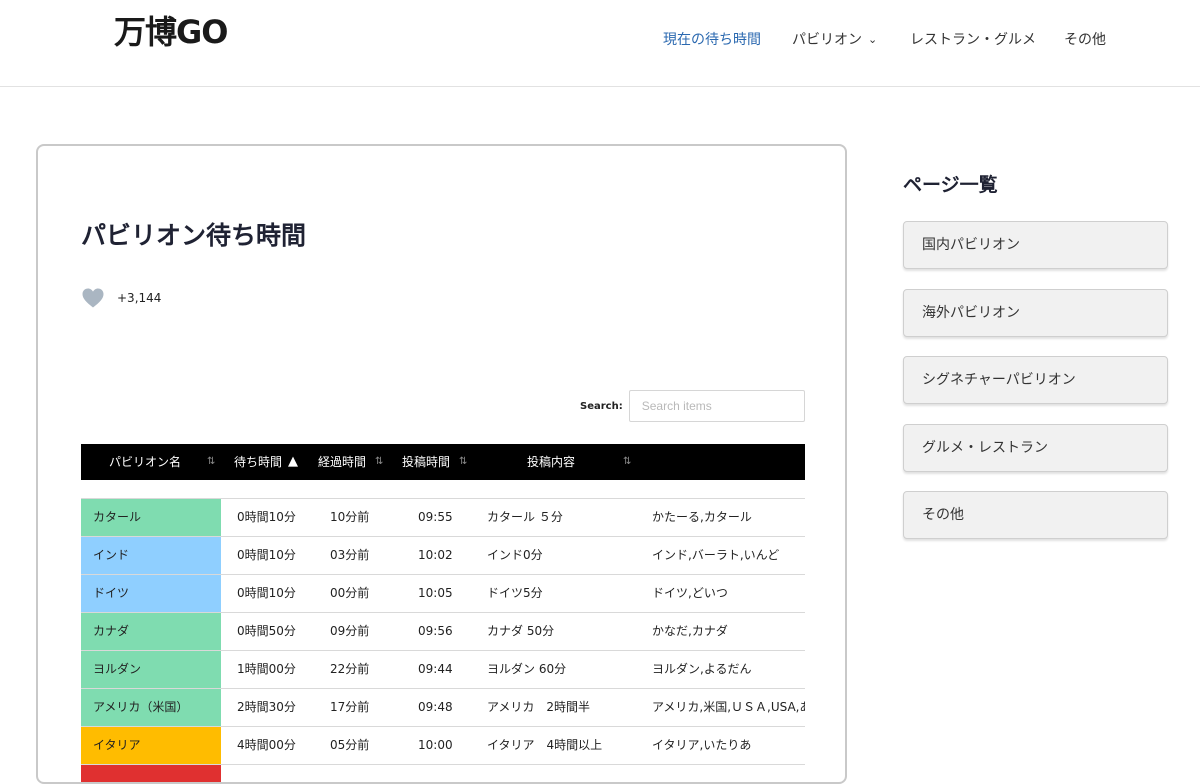 This screenshot has height=784, width=1200. What do you see at coordinates (266, 631) in the screenshot?
I see `cell-wait: 0時間50分` at bounding box center [266, 631].